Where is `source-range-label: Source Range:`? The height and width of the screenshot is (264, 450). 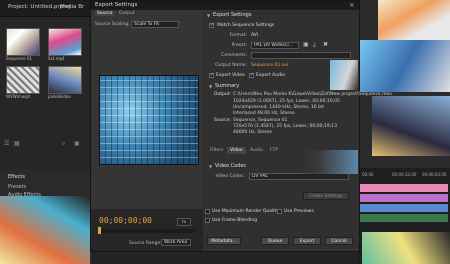 source-range-label: Source Range: is located at coordinates (145, 243).